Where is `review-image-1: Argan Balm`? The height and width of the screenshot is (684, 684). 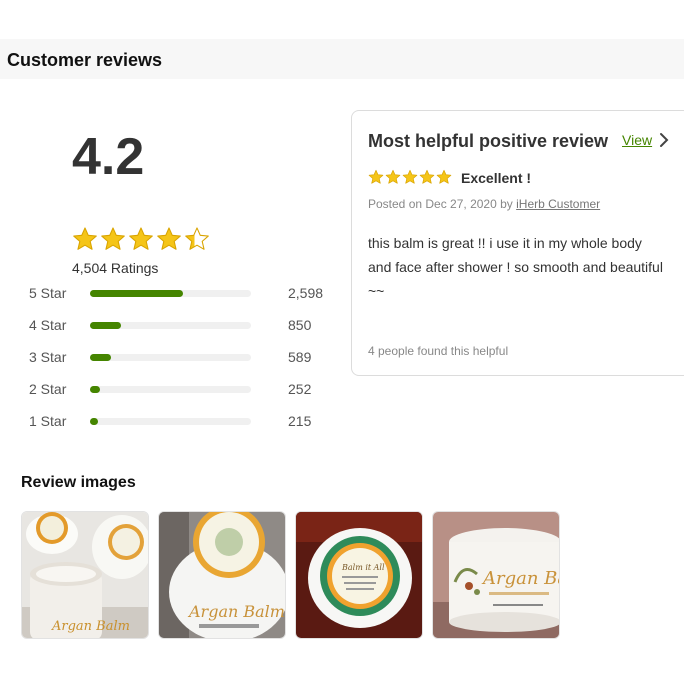
review-image-1: Argan Balm is located at coordinates (85, 575).